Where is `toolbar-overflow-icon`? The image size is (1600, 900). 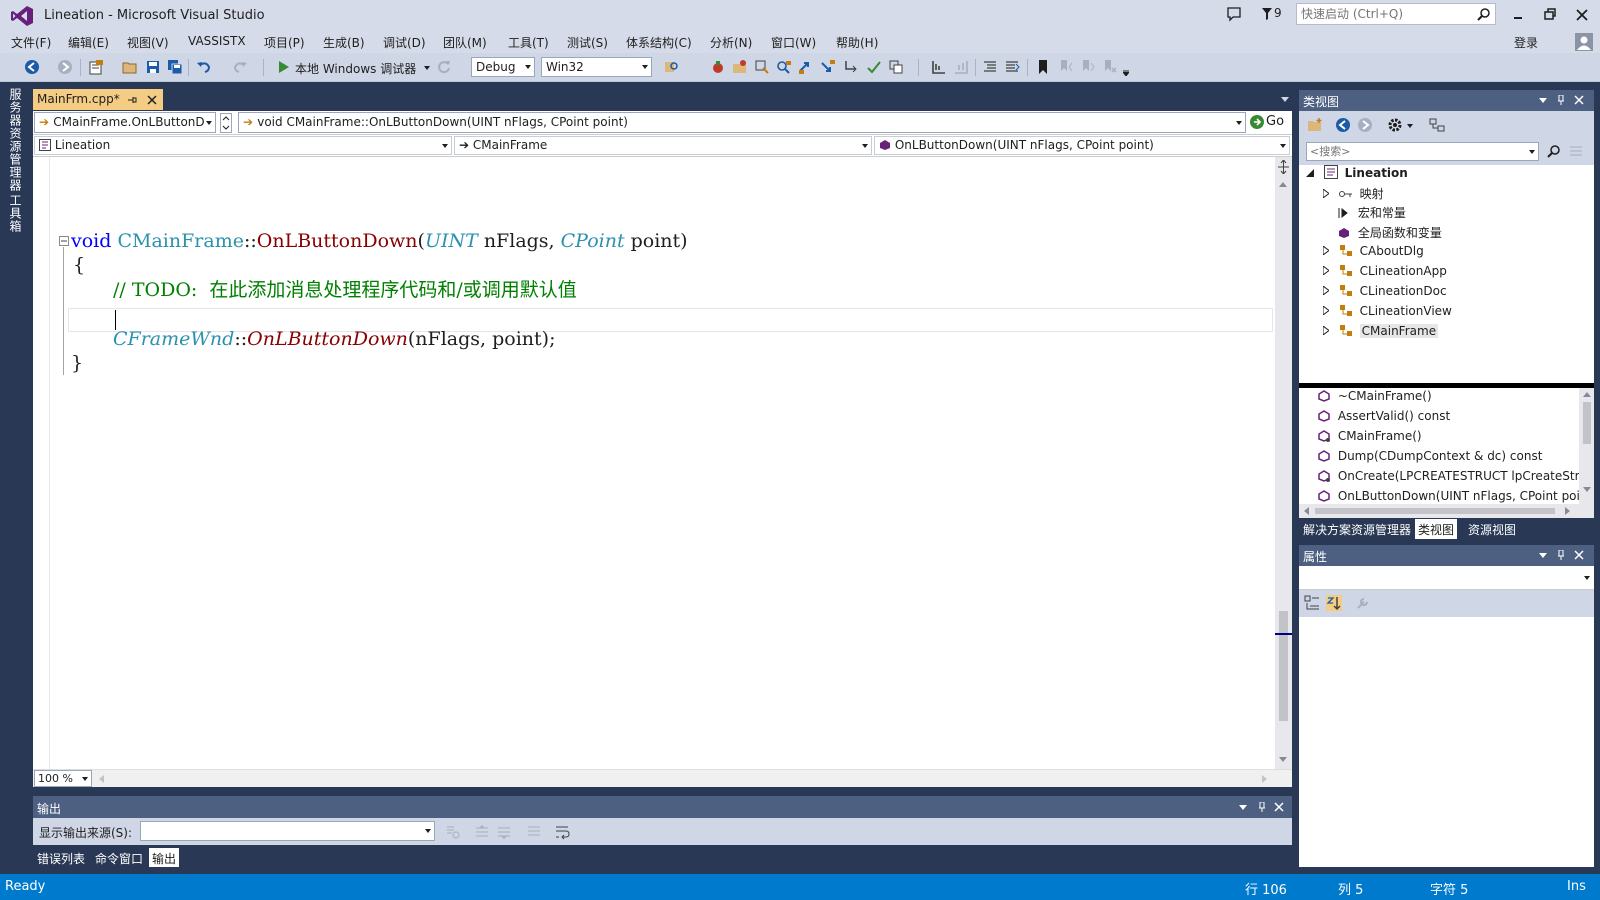
toolbar-overflow-icon is located at coordinates (1126, 73).